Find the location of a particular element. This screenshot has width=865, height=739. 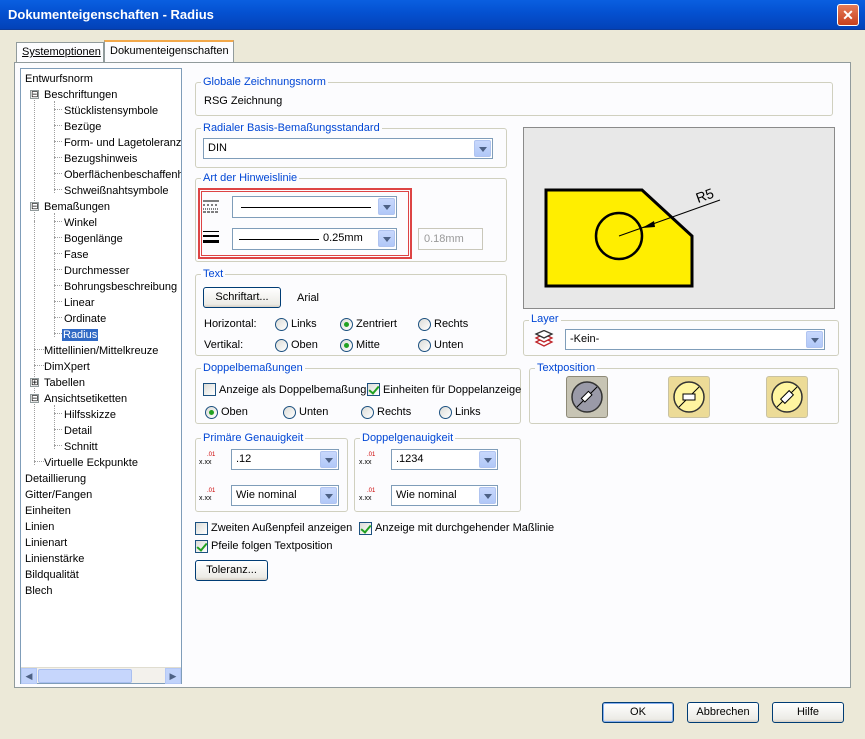

scroll-right-icon: ▶ is located at coordinates (173, 676).